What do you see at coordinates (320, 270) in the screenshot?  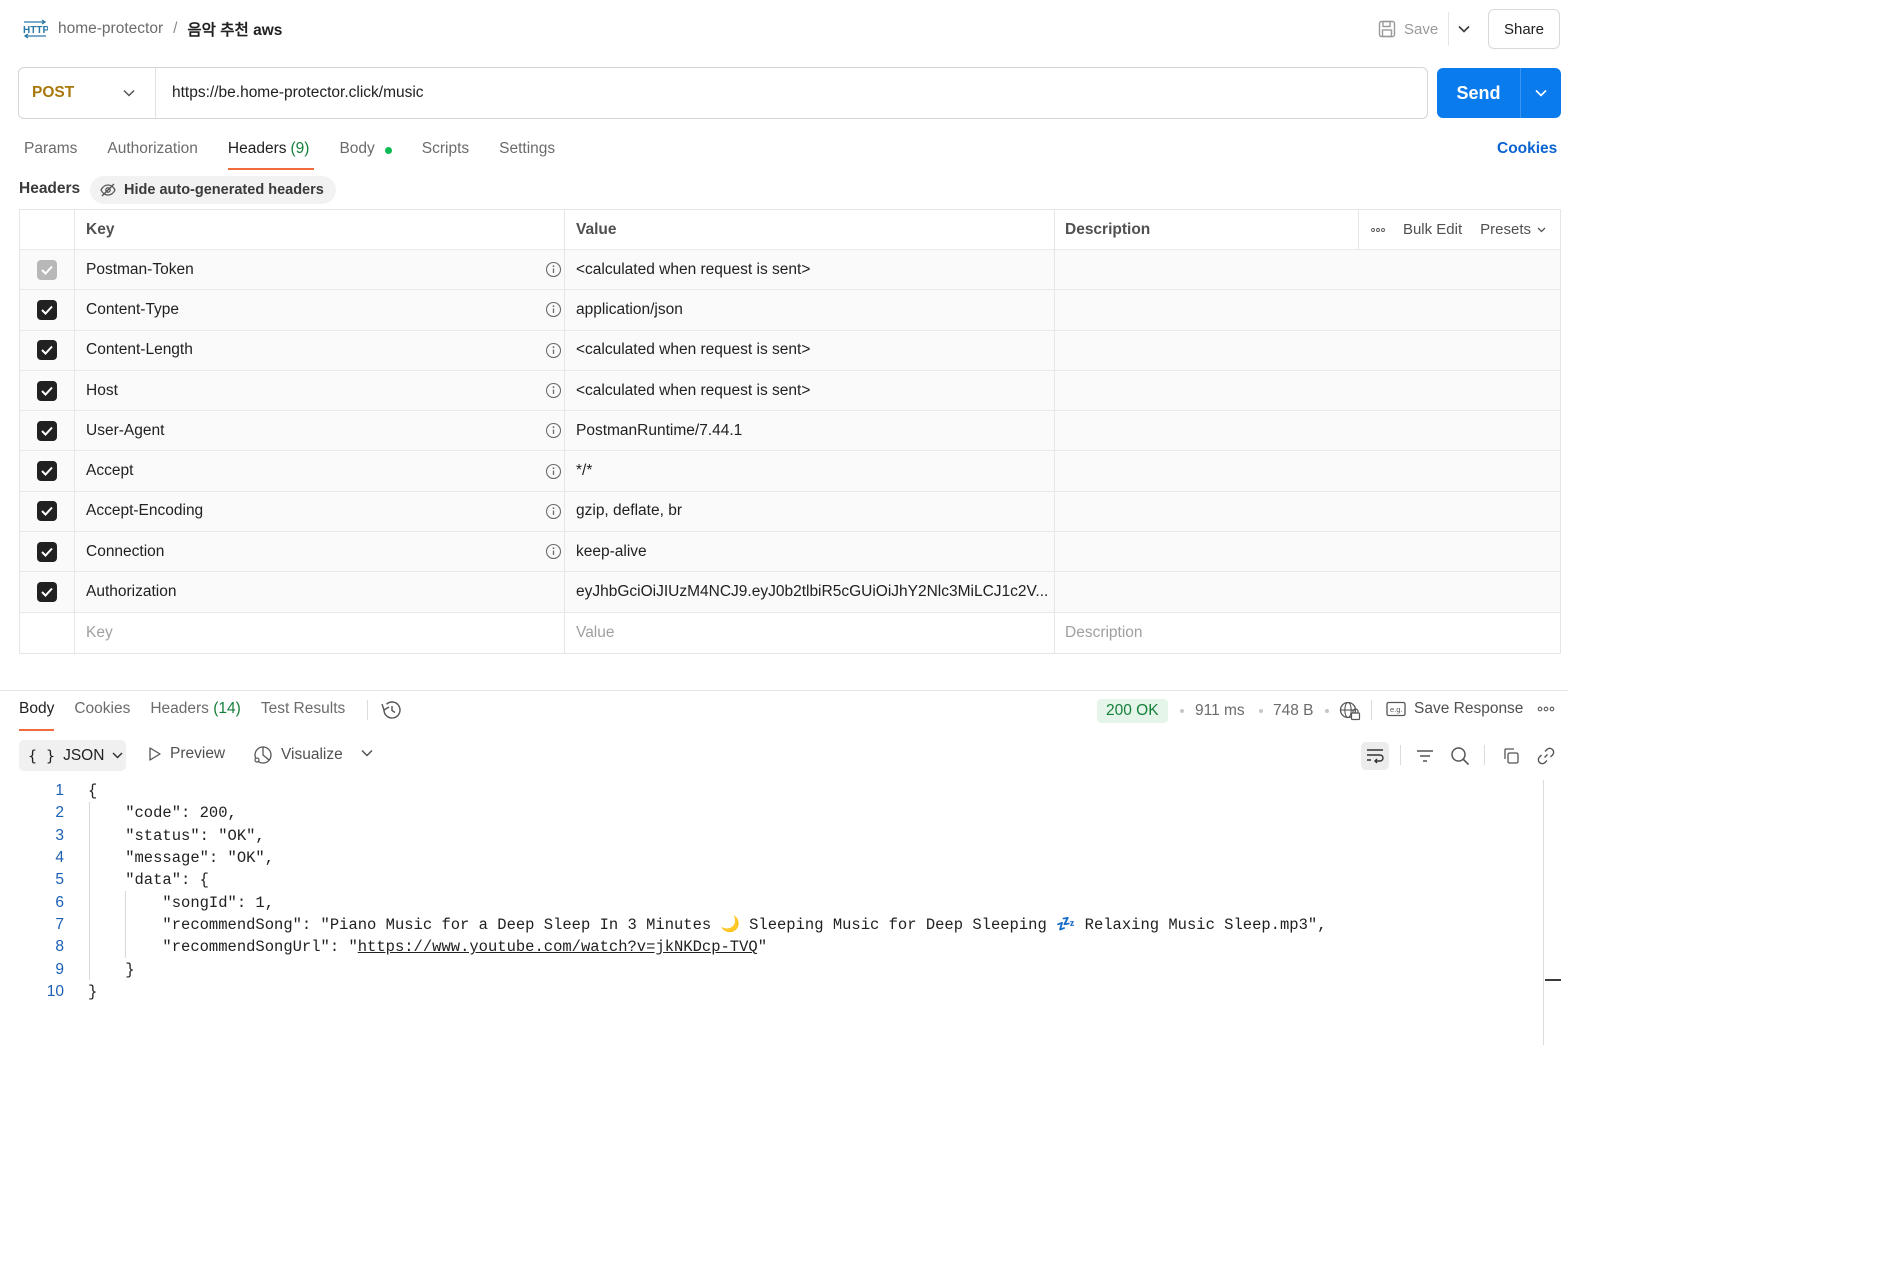 I see `key-cell: Postman-Token` at bounding box center [320, 270].